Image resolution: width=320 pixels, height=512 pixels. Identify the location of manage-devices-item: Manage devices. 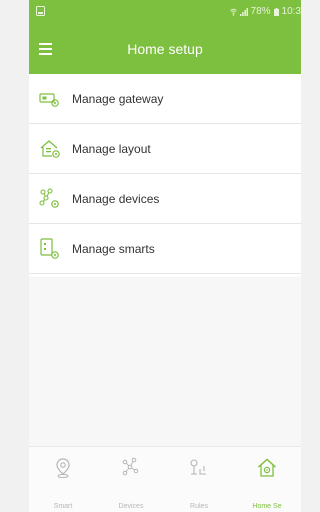
(165, 199).